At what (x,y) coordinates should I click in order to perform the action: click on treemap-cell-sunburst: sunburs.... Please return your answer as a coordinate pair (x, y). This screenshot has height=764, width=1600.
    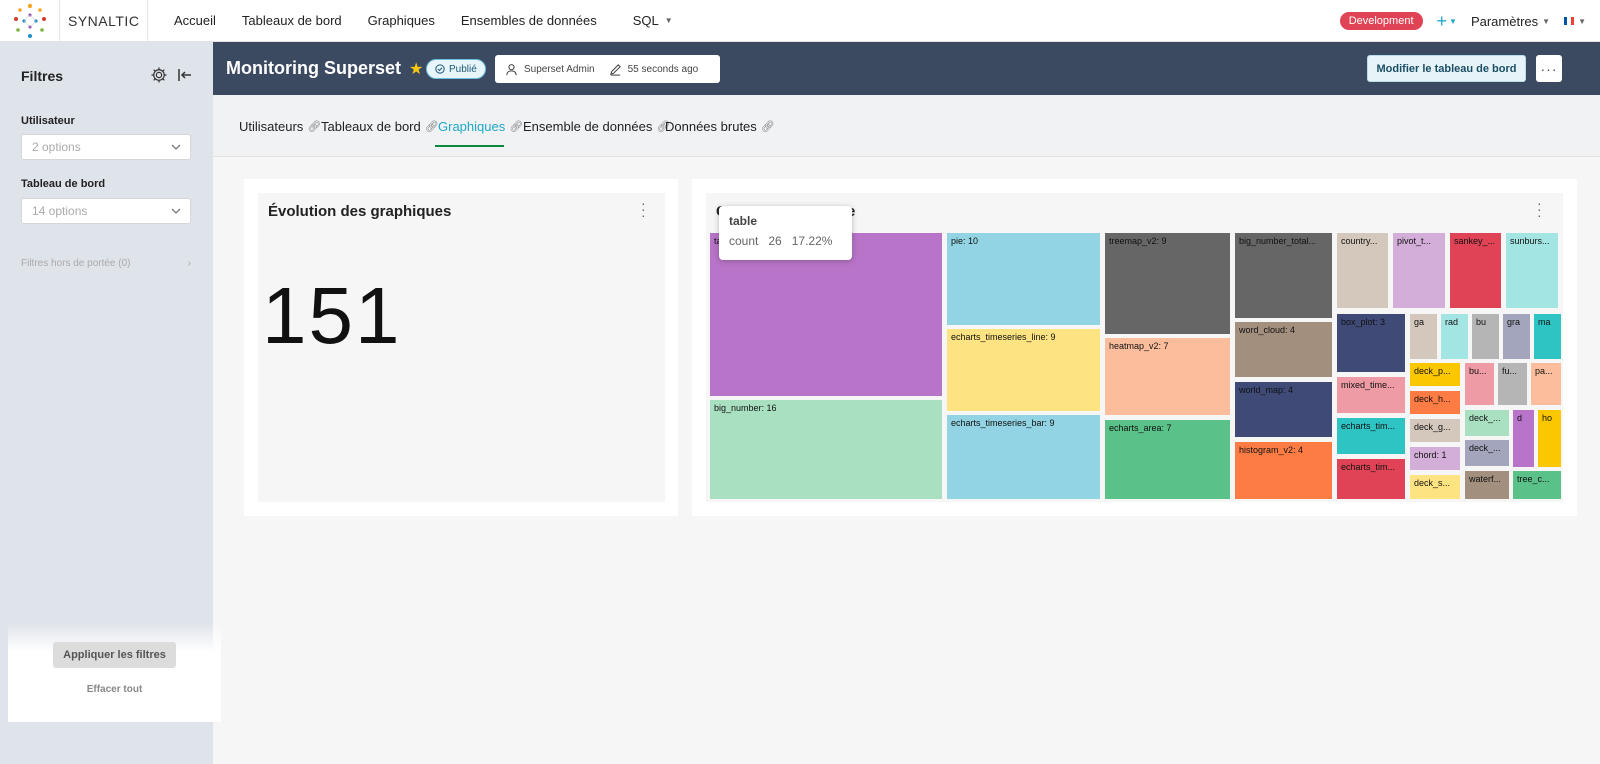
    Looking at the image, I should click on (1532, 270).